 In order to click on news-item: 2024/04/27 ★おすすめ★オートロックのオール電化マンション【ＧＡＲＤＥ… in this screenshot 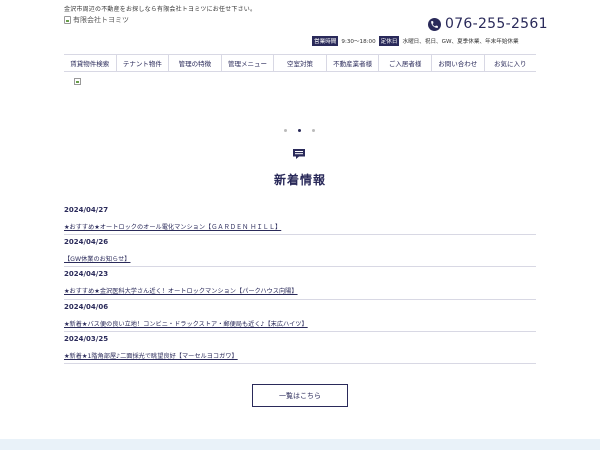, I will do `click(300, 219)`.